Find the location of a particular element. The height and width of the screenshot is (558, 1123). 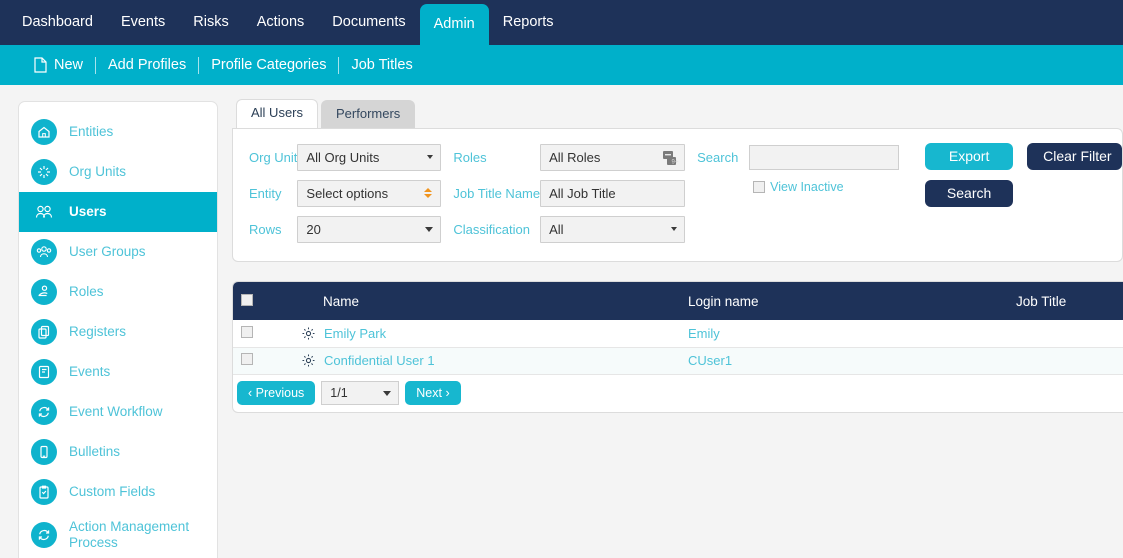

table-header-row: Name Login name Job Title is located at coordinates (678, 301).